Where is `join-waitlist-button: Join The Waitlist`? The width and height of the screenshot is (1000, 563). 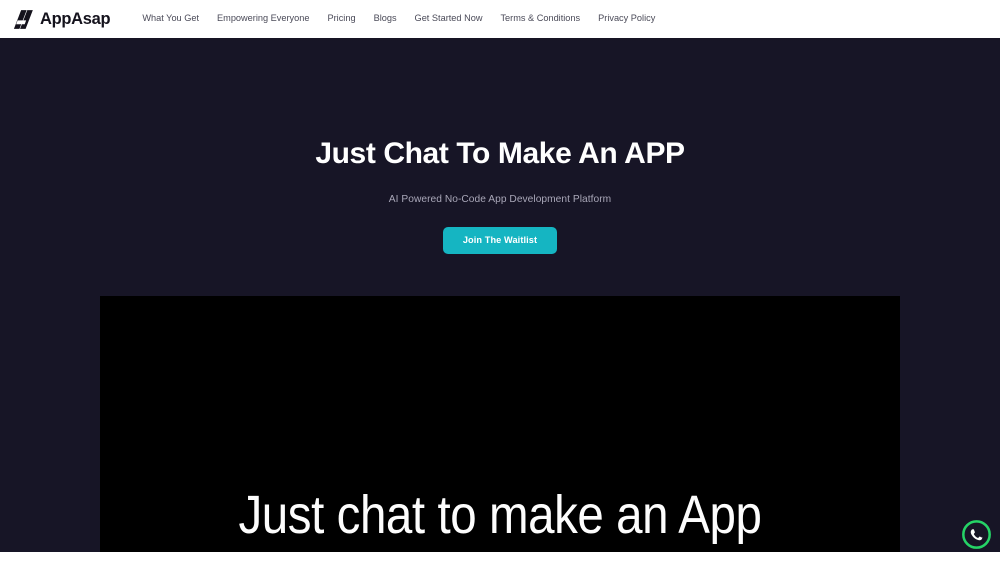 join-waitlist-button: Join The Waitlist is located at coordinates (500, 241).